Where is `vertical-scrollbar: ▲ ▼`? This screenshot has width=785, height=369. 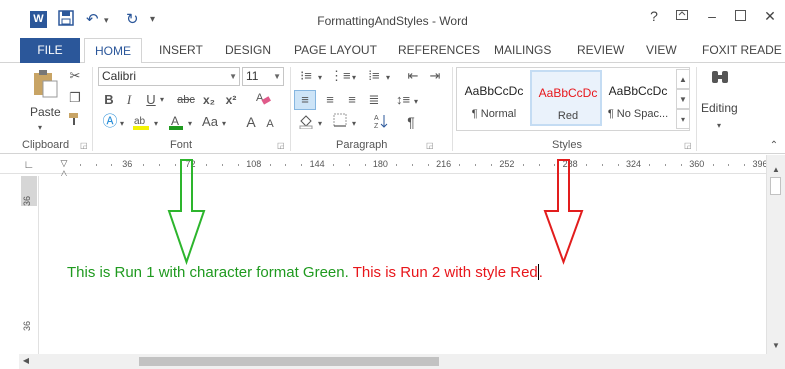 vertical-scrollbar: ▲ ▼ is located at coordinates (775, 256).